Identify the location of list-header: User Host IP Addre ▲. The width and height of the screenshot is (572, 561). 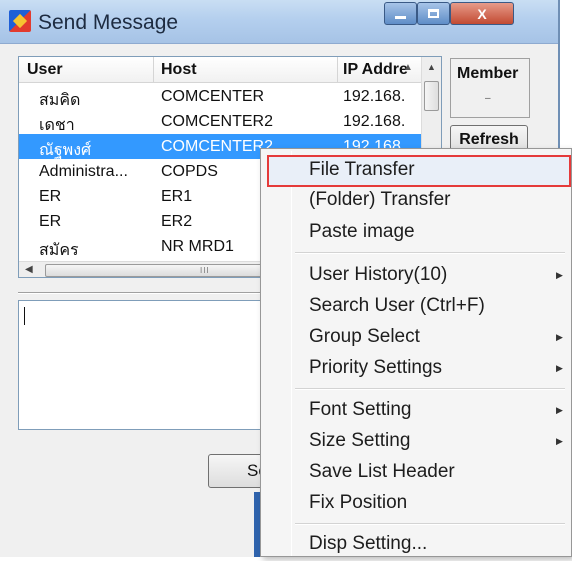
(220, 70).